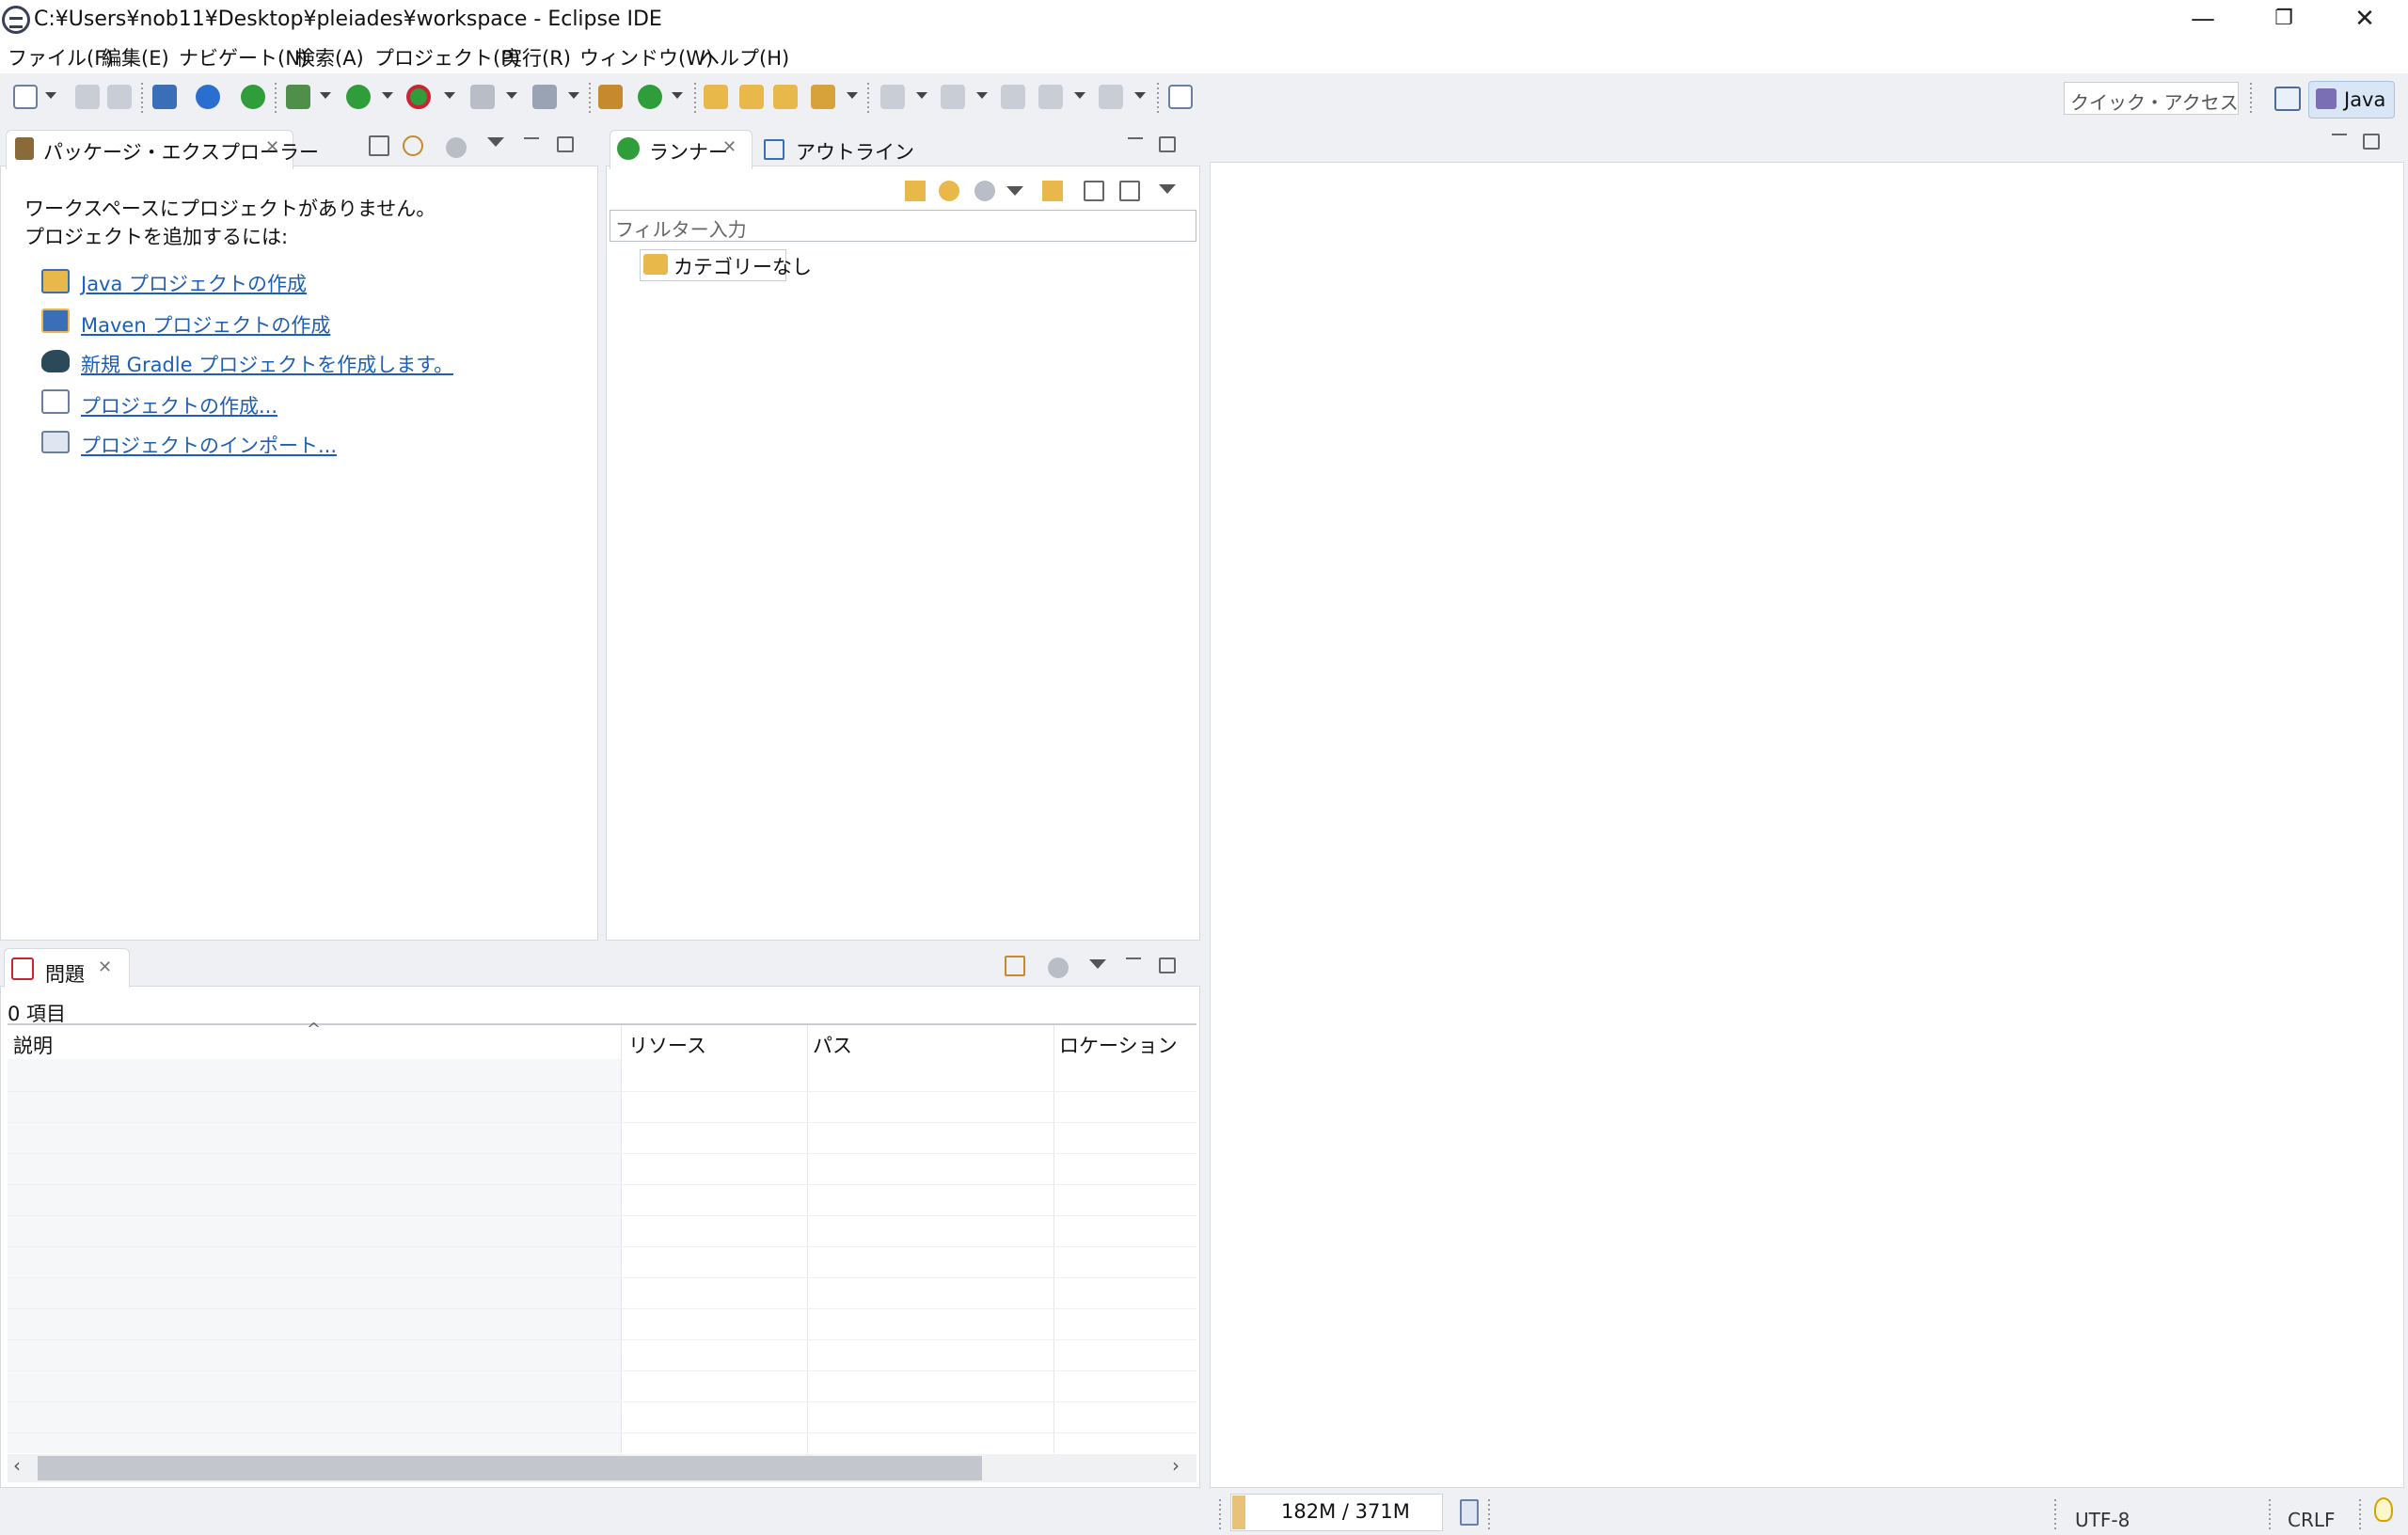  What do you see at coordinates (949, 191) in the screenshot?
I see `new-item-icon` at bounding box center [949, 191].